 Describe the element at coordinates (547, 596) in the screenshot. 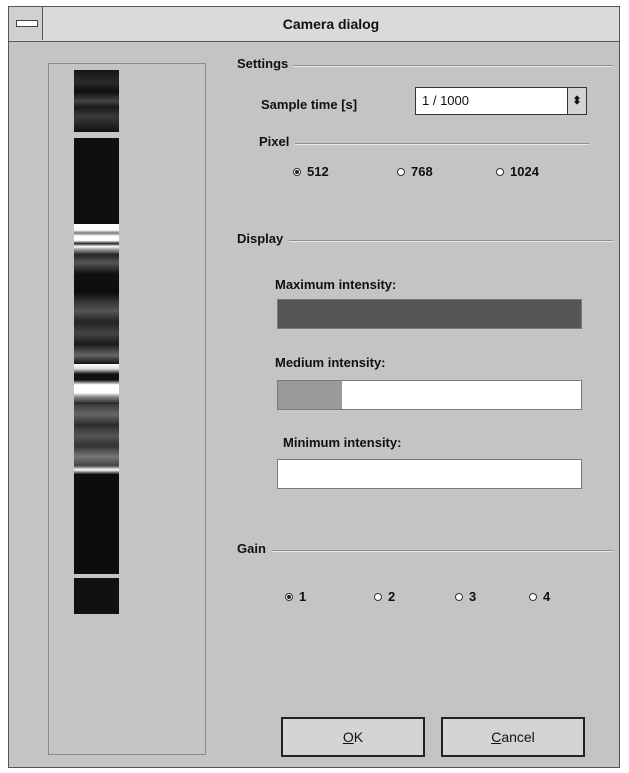

I see `radio-label: 4` at that location.